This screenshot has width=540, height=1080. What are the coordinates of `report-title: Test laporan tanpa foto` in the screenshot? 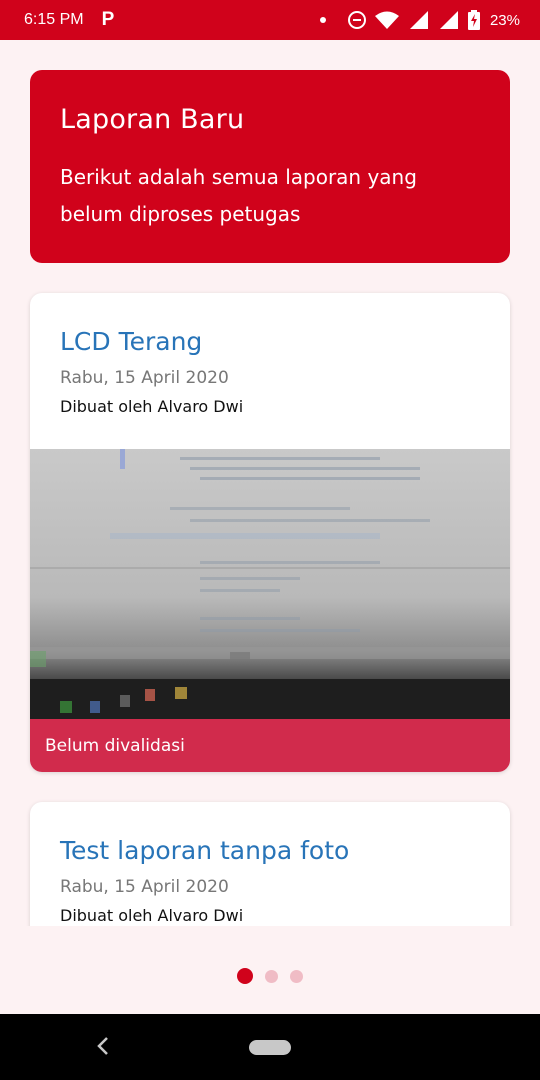 It's located at (205, 850).